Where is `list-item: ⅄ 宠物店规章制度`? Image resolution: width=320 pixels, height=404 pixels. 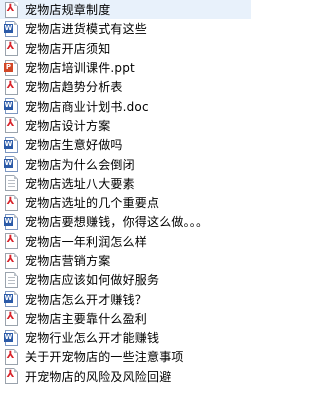 list-item: ⅄ 宠物店规章制度 is located at coordinates (125, 10).